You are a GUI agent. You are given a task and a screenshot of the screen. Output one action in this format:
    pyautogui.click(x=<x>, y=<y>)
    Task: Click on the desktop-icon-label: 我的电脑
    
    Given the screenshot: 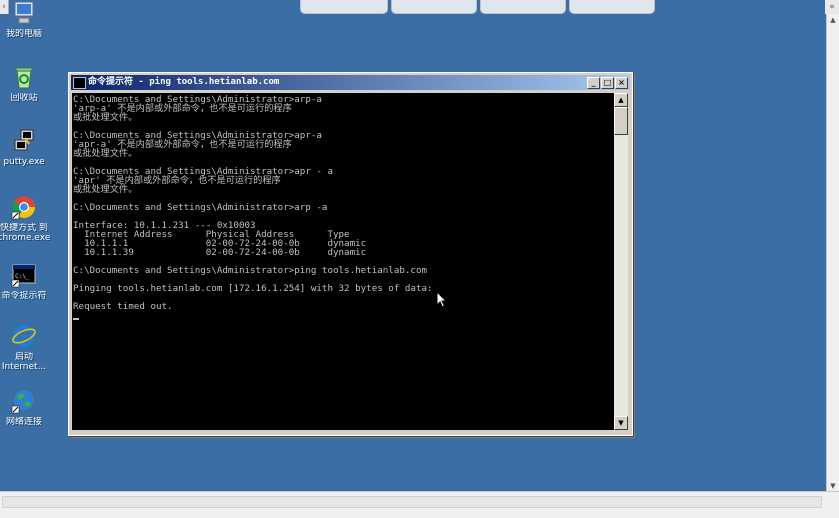 What is the action you would take?
    pyautogui.click(x=23, y=34)
    